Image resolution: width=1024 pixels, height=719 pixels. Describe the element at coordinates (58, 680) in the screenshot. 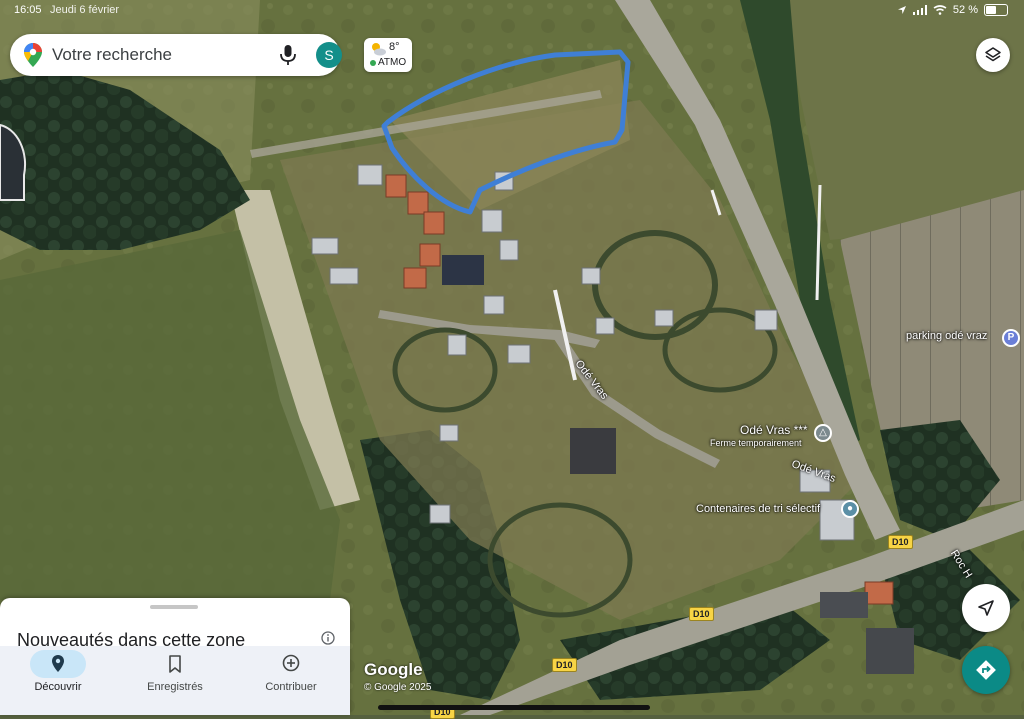

I see `nav-item-discover: Découvrir` at that location.